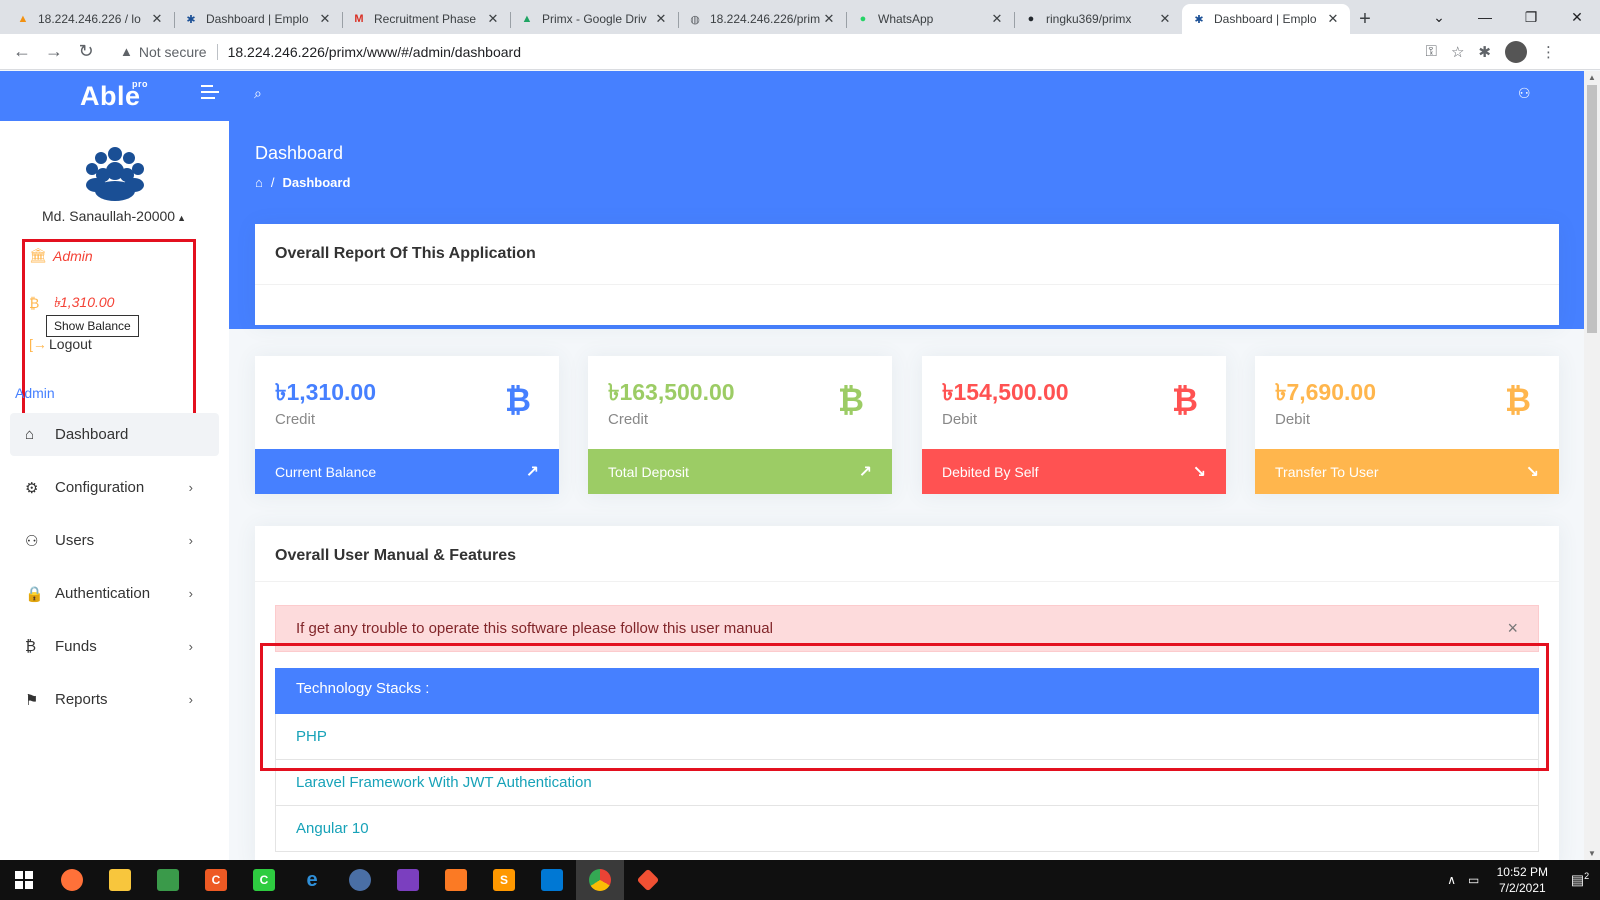 This screenshot has width=1600, height=900. What do you see at coordinates (1457, 52) in the screenshot?
I see `bookmark-star-icon: ☆` at bounding box center [1457, 52].